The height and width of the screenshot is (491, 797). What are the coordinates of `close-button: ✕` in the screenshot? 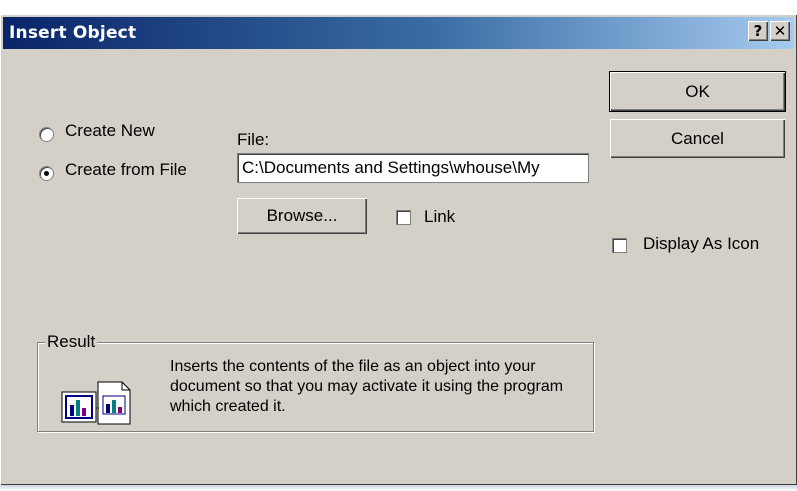 It's located at (780, 31).